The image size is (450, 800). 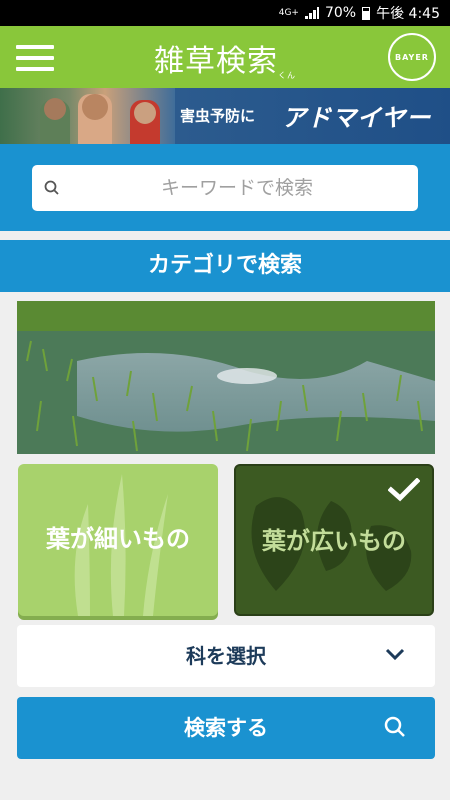 I want to click on app-title-text: 雑草検索, so click(x=216, y=61).